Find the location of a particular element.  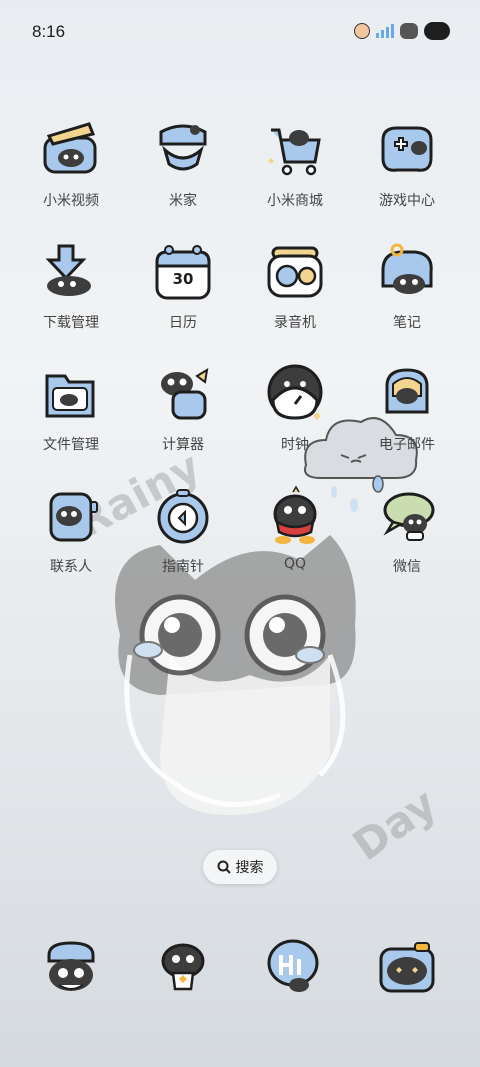

app-label: 米家 is located at coordinates (183, 201).